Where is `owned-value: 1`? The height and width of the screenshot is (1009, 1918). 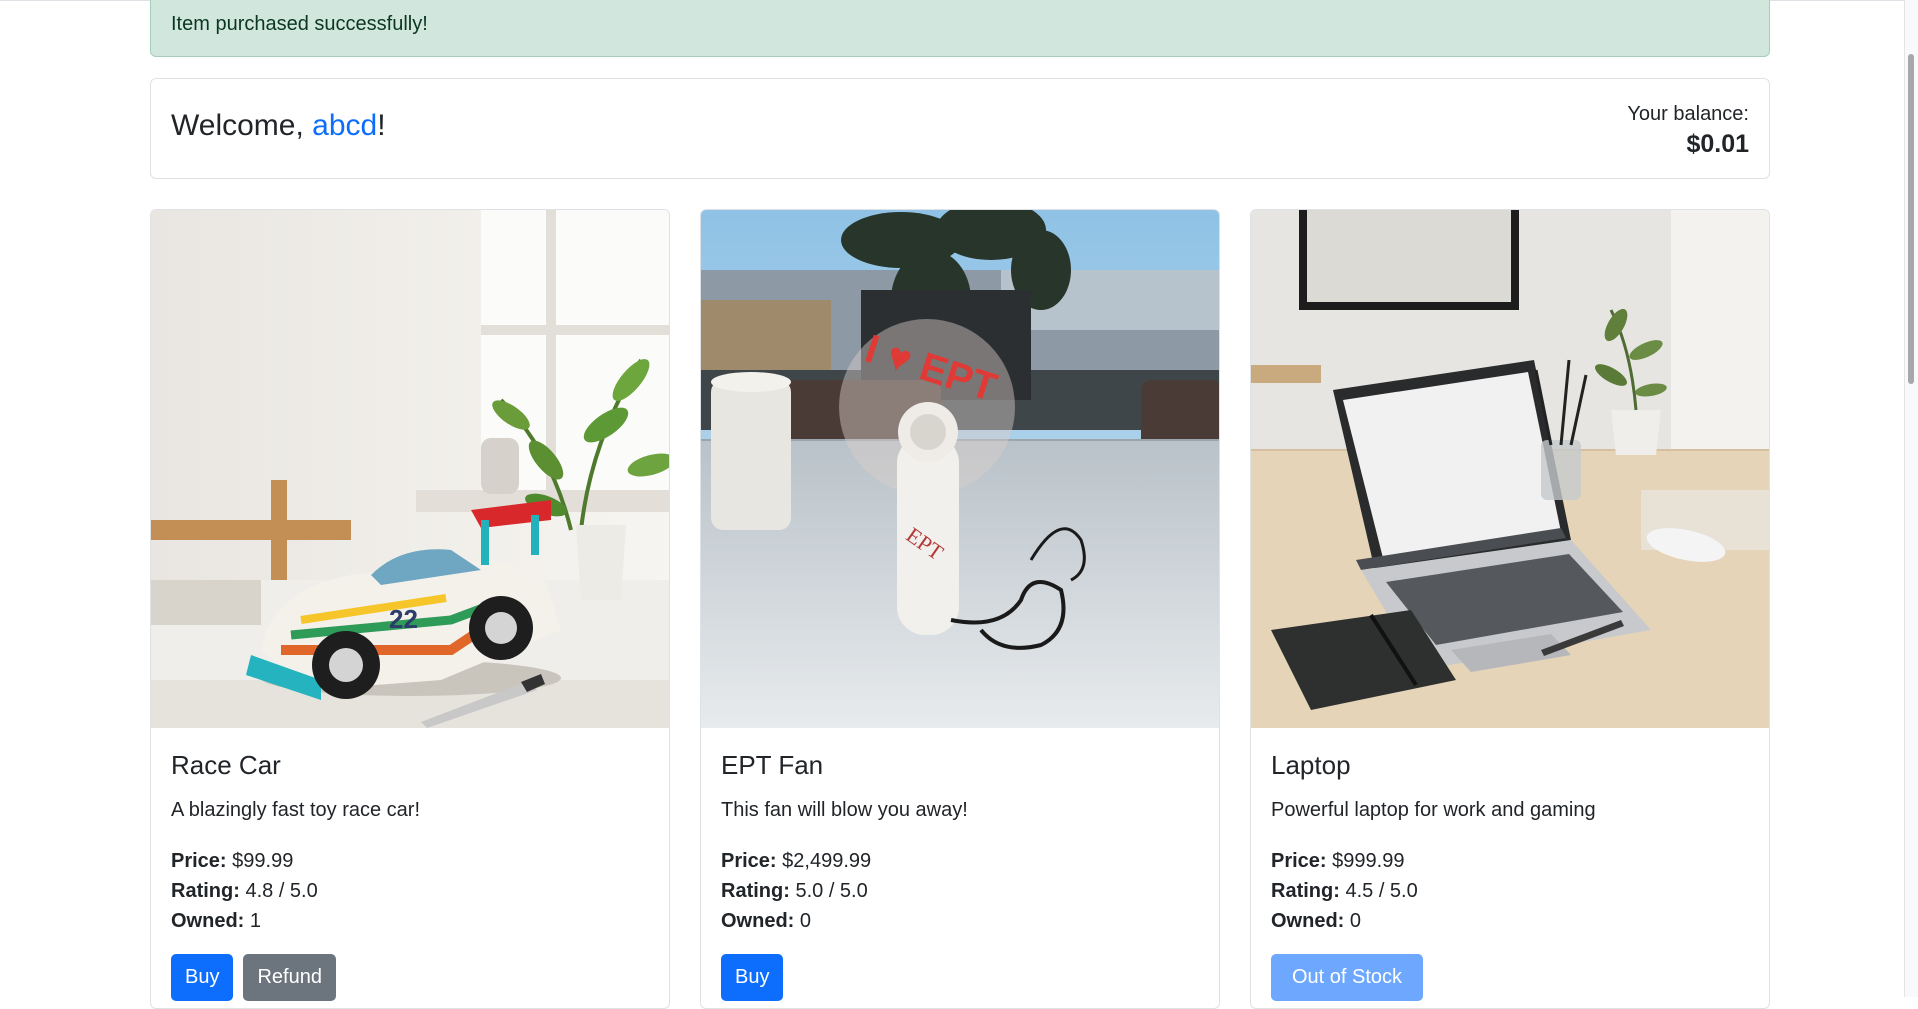 owned-value: 1 is located at coordinates (255, 921).